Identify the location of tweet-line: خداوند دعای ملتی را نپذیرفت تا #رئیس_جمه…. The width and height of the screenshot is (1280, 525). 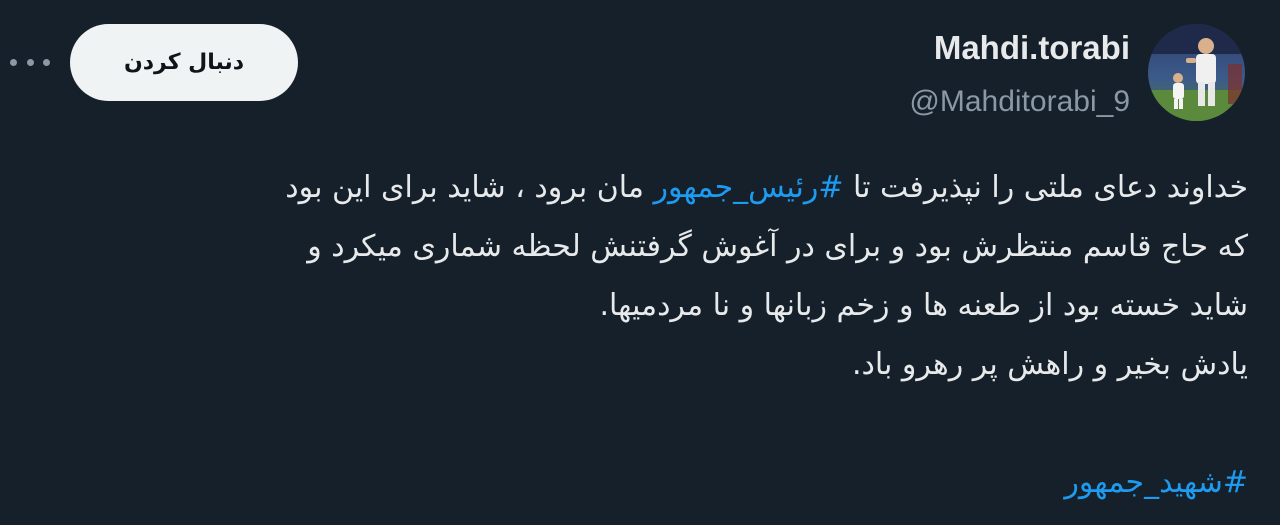
(638, 187).